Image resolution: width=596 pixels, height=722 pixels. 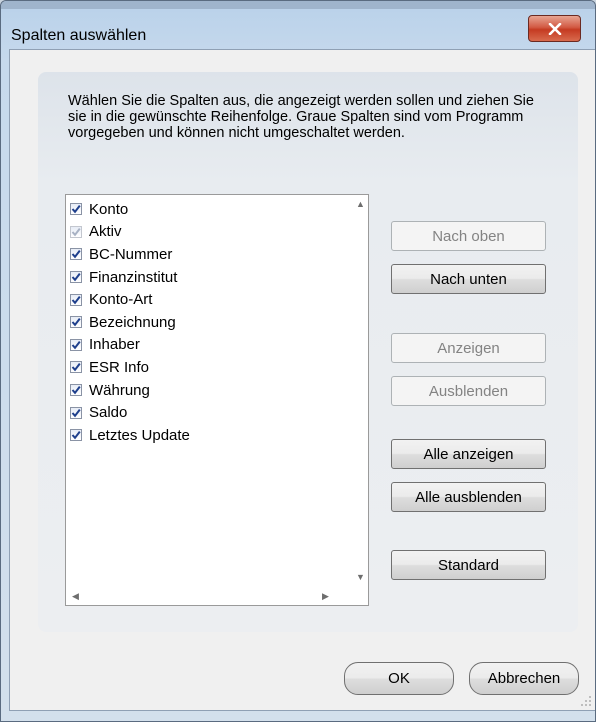 I want to click on column-list-item: Konto-Art, so click(x=130, y=299).